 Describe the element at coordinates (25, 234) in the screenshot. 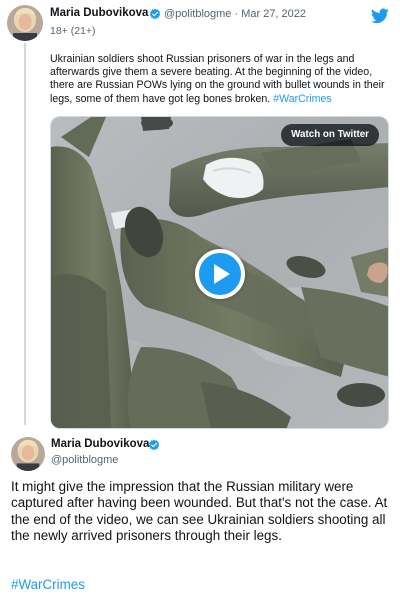

I see `reply-thread-line` at that location.